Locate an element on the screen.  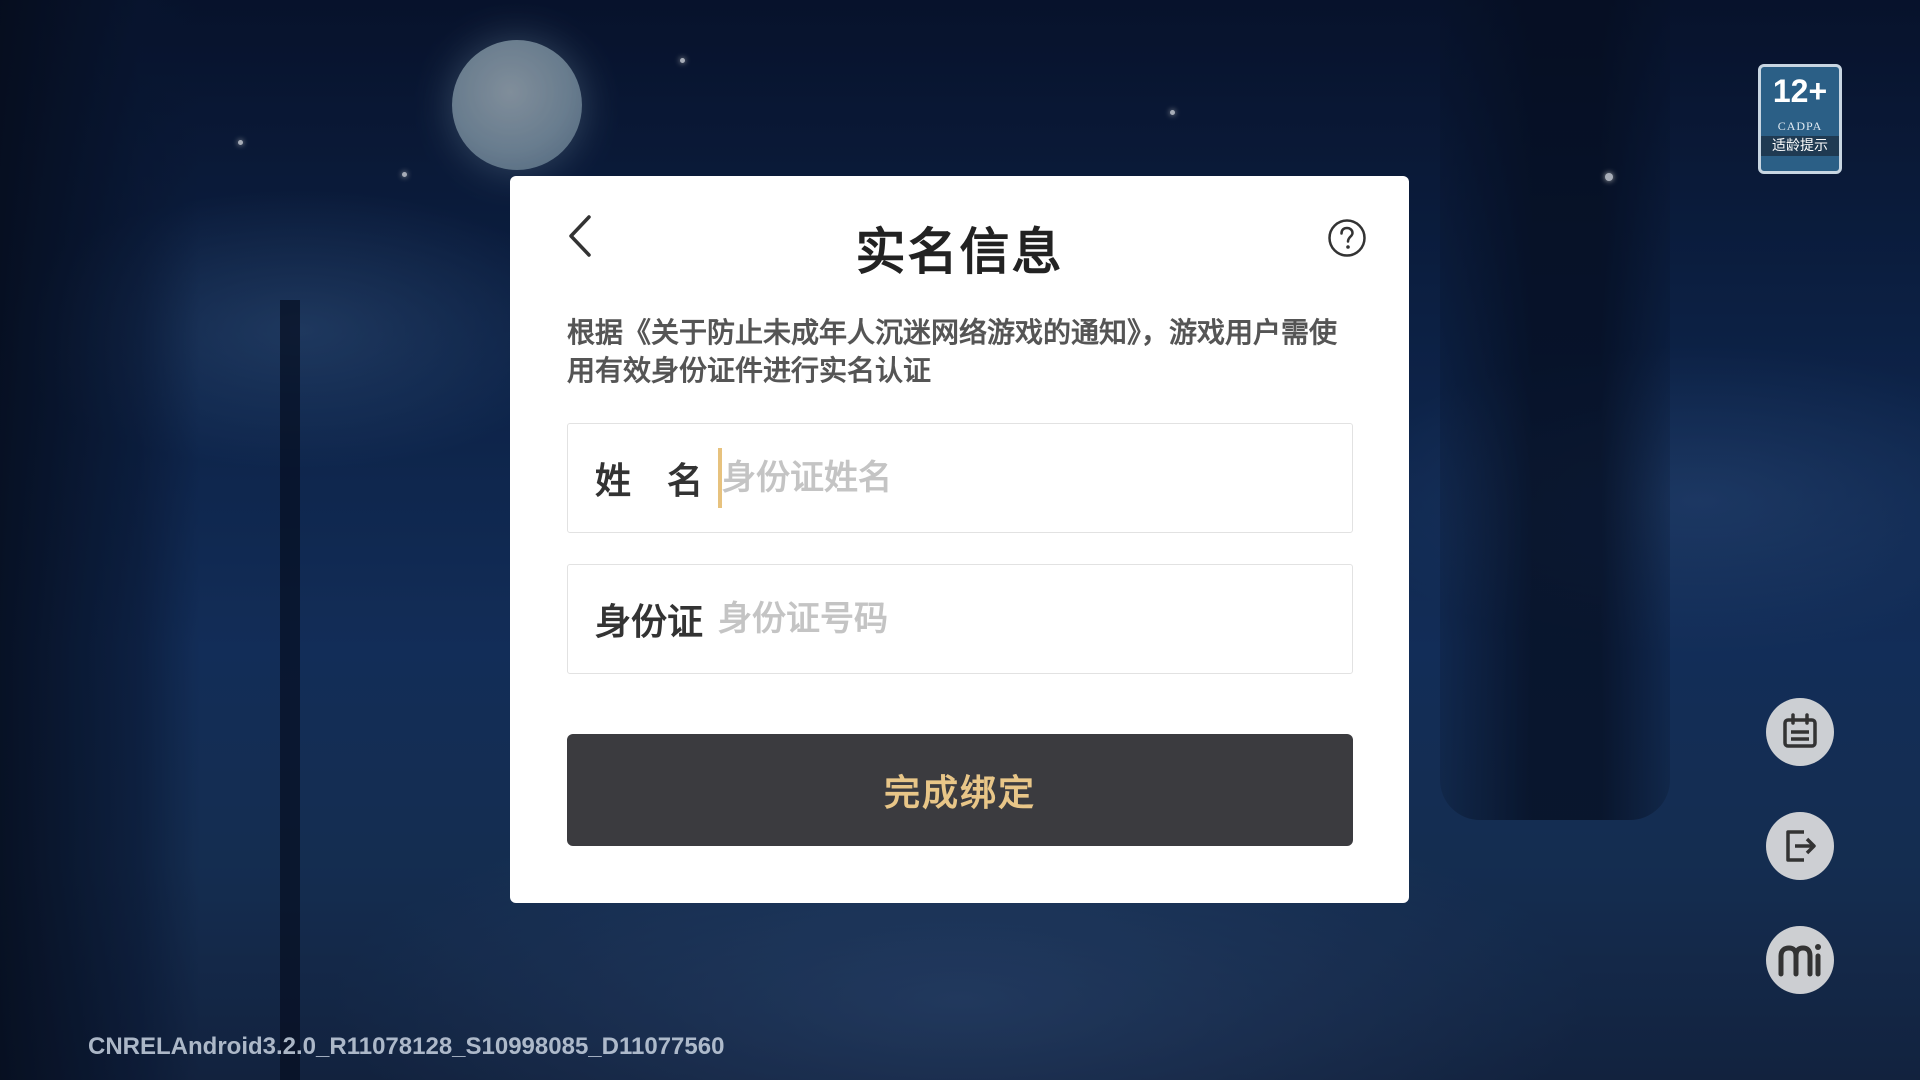
background-tower-right is located at coordinates (1555, 410).